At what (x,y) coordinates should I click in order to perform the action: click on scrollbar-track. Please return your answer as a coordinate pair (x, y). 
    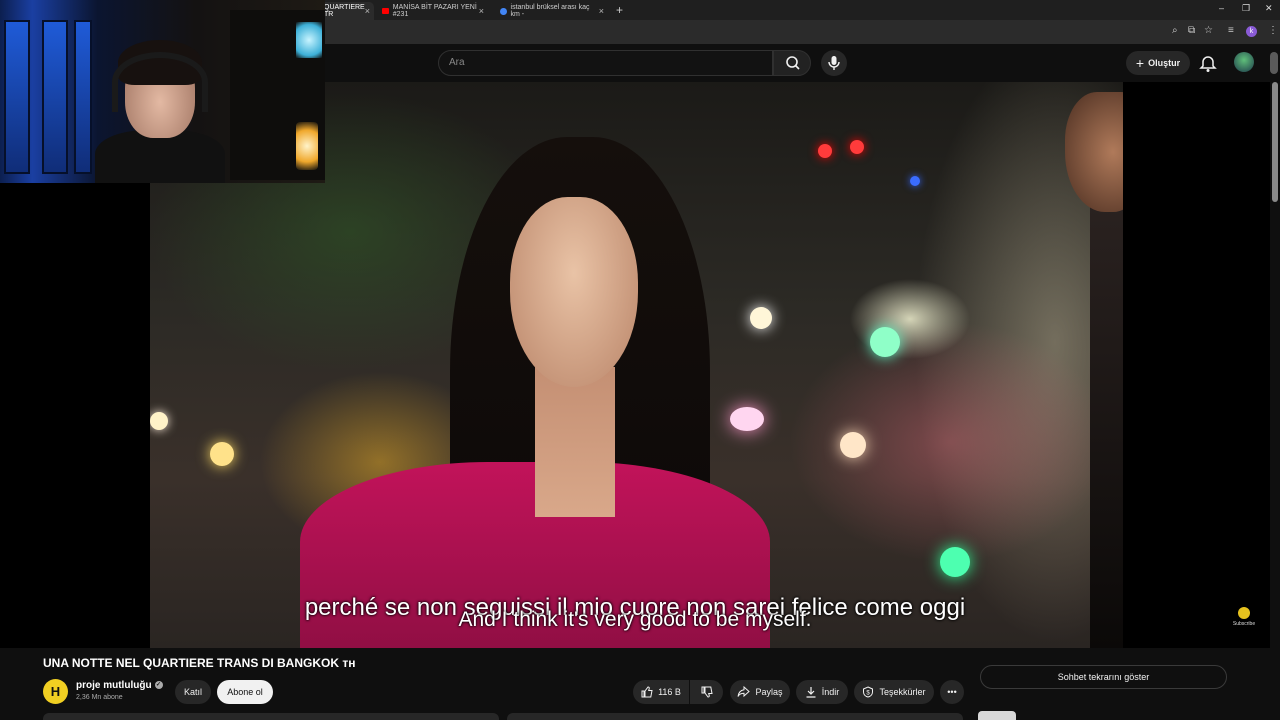
    Looking at the image, I should click on (1274, 63).